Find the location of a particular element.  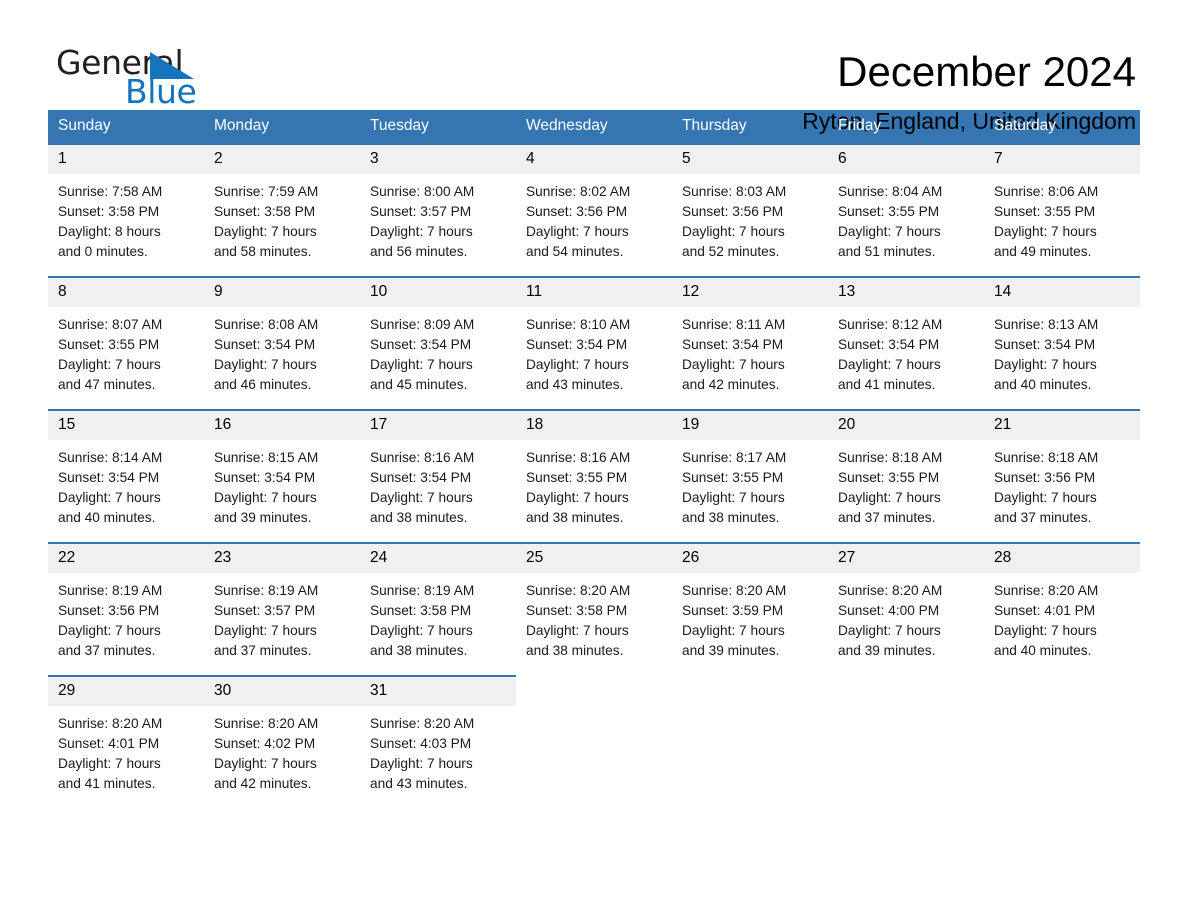

sunrise-text: Sunrise: 8:09 AM is located at coordinates (422, 324).